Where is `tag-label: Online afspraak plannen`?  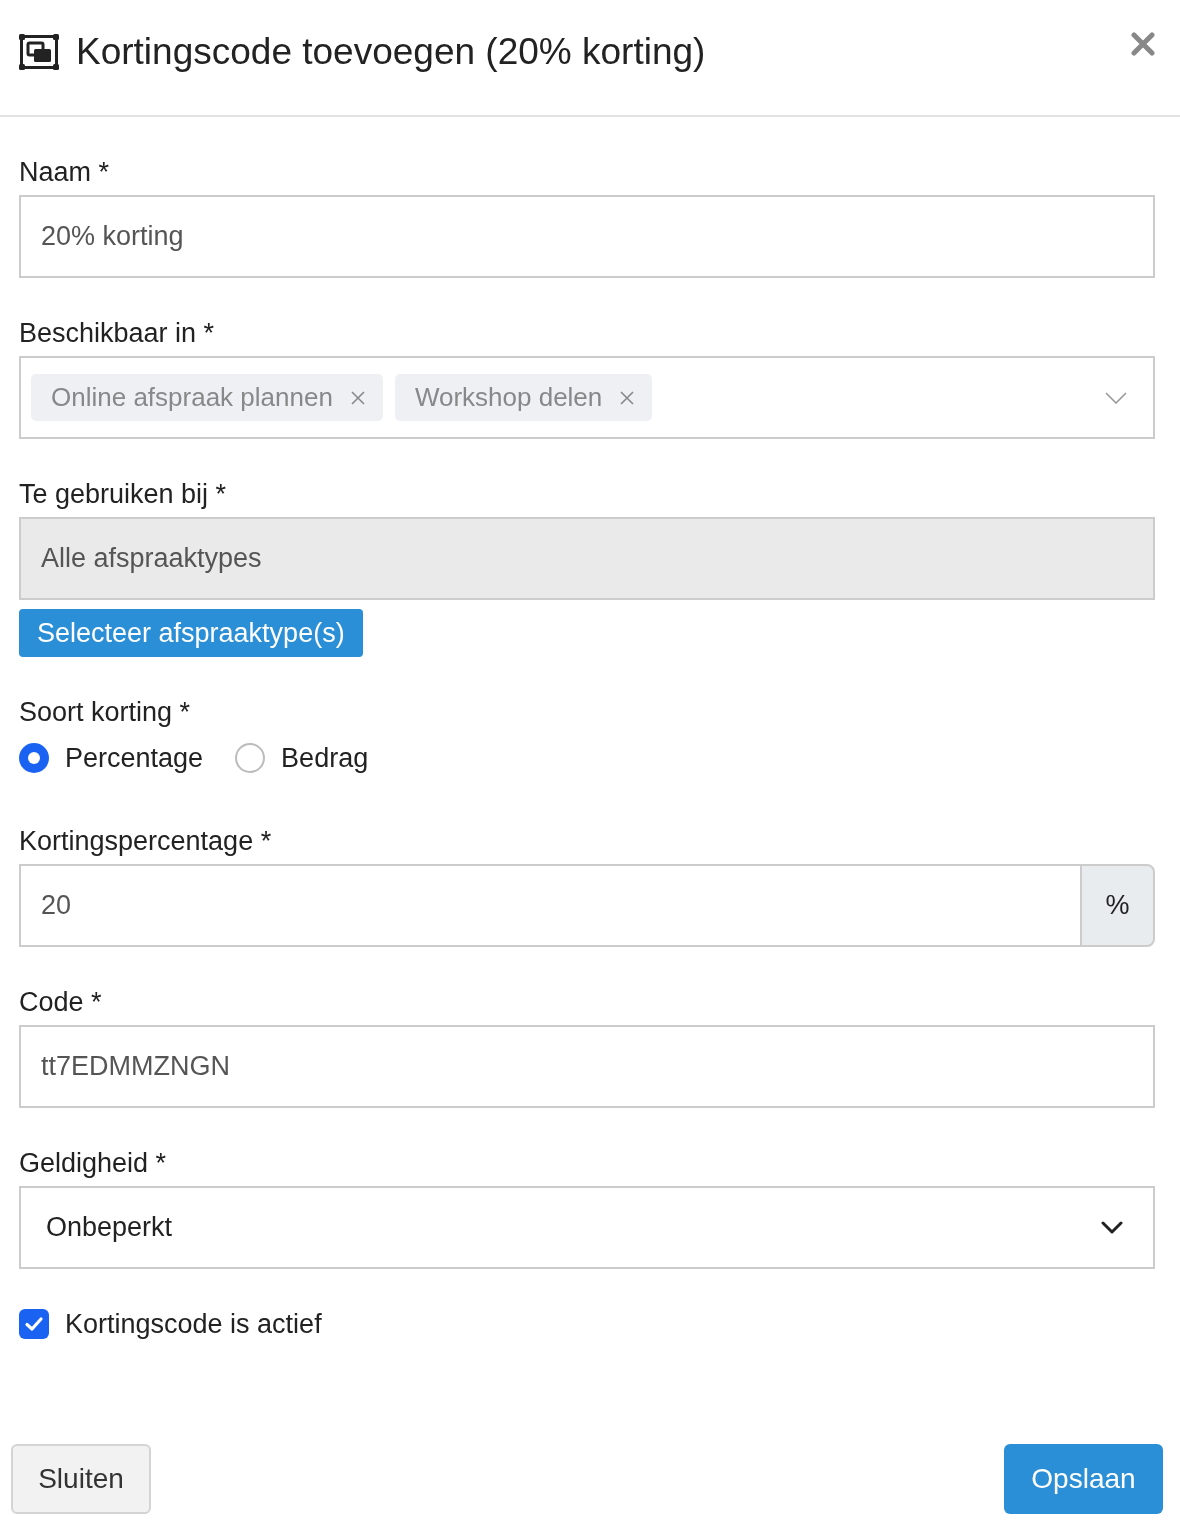
tag-label: Online afspraak plannen is located at coordinates (192, 397).